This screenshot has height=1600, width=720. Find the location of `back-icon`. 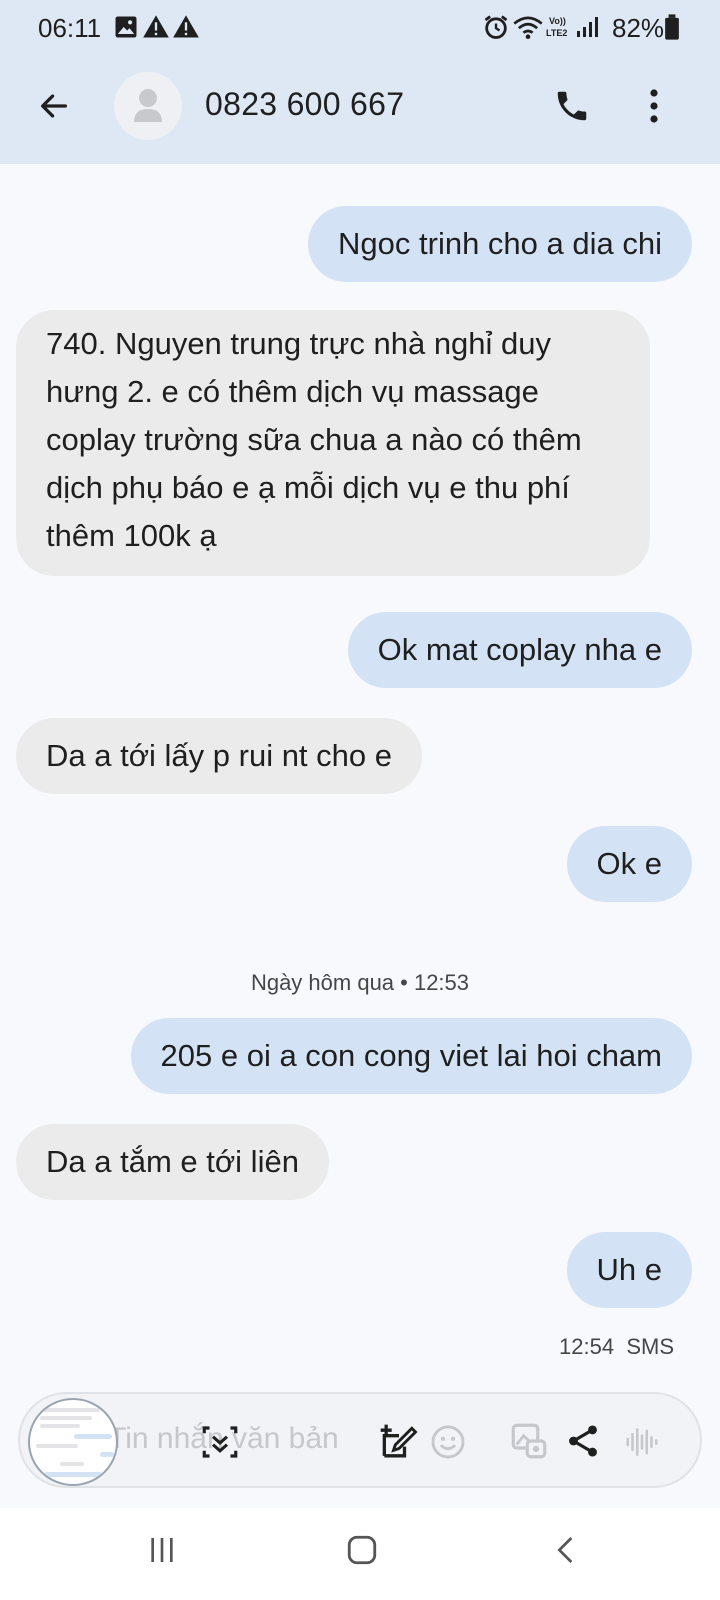

back-icon is located at coordinates (565, 1550).